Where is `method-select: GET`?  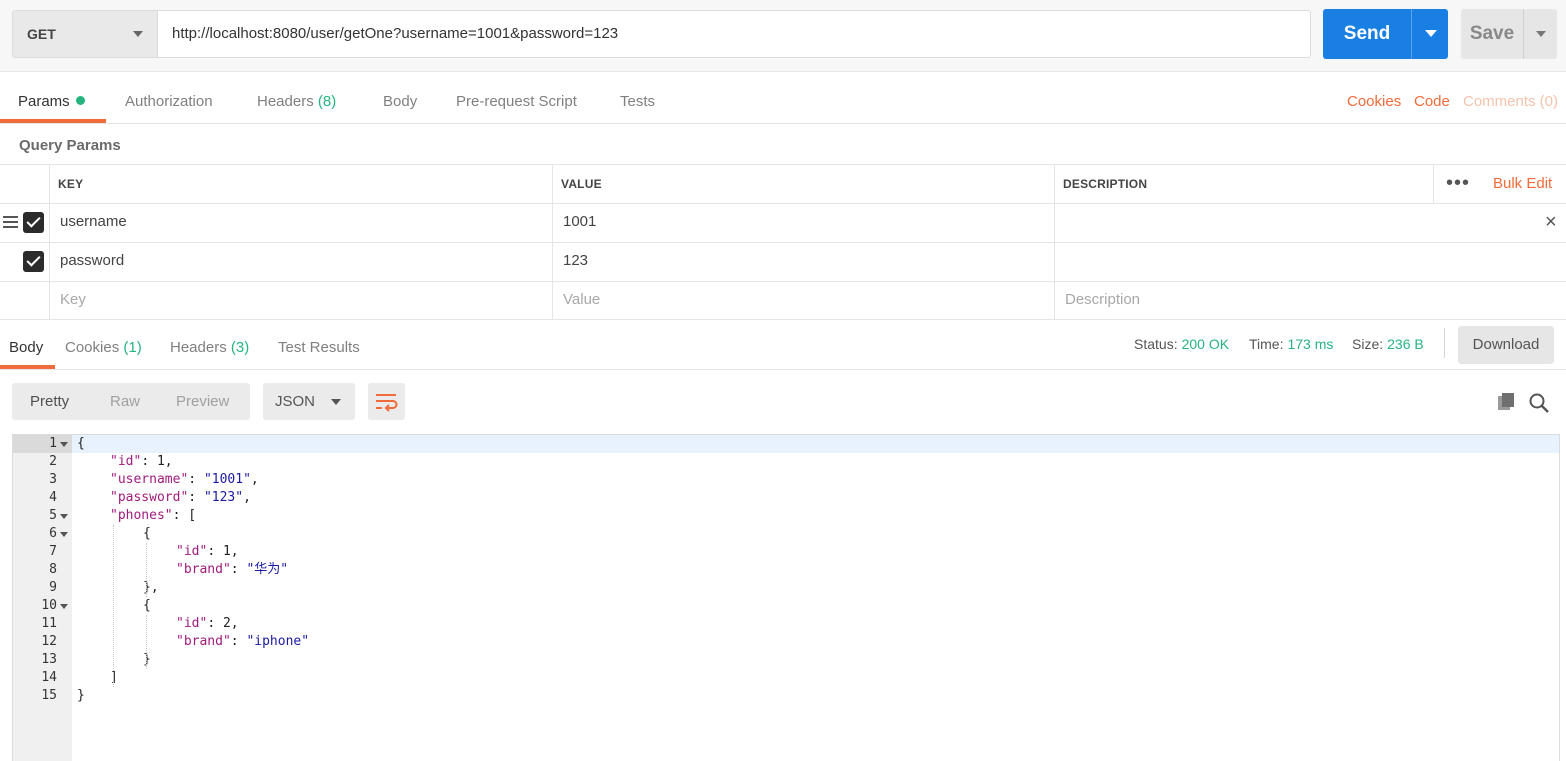 method-select: GET is located at coordinates (85, 34).